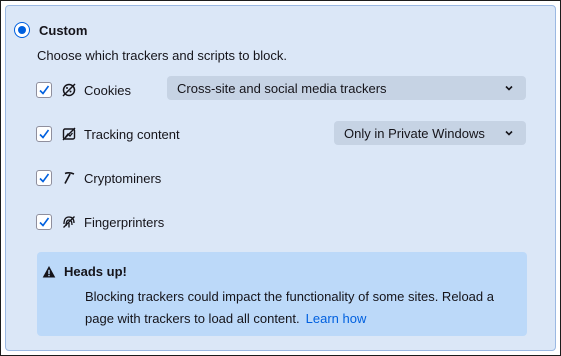 The image size is (561, 356). What do you see at coordinates (69, 222) in the screenshot?
I see `fingerprint-icon` at bounding box center [69, 222].